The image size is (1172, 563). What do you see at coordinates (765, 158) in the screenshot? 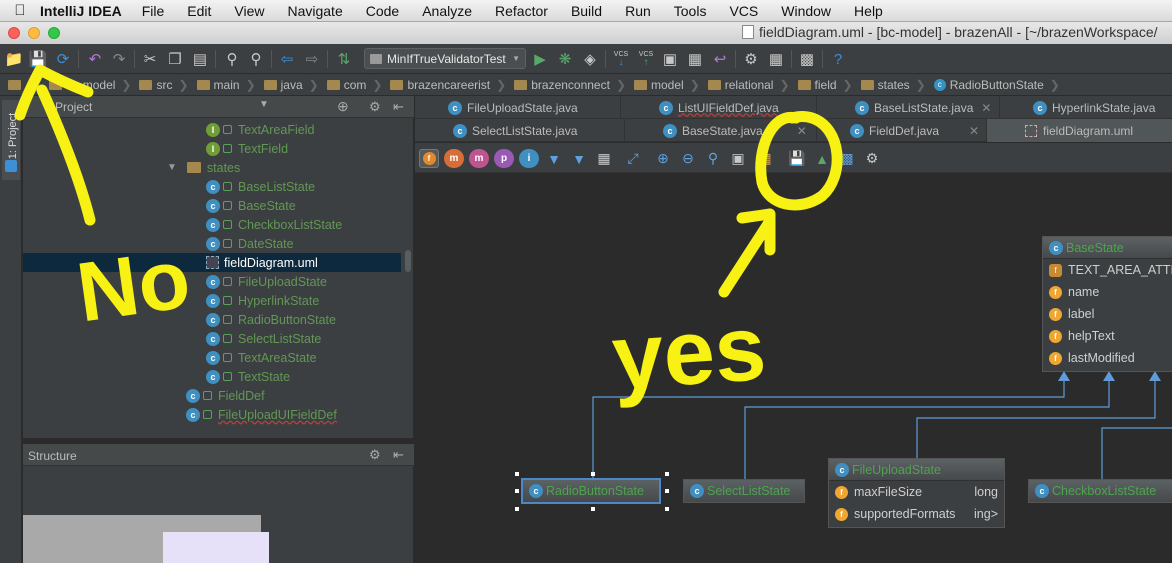
I see `apply-layout-icon: ▦` at bounding box center [765, 158].